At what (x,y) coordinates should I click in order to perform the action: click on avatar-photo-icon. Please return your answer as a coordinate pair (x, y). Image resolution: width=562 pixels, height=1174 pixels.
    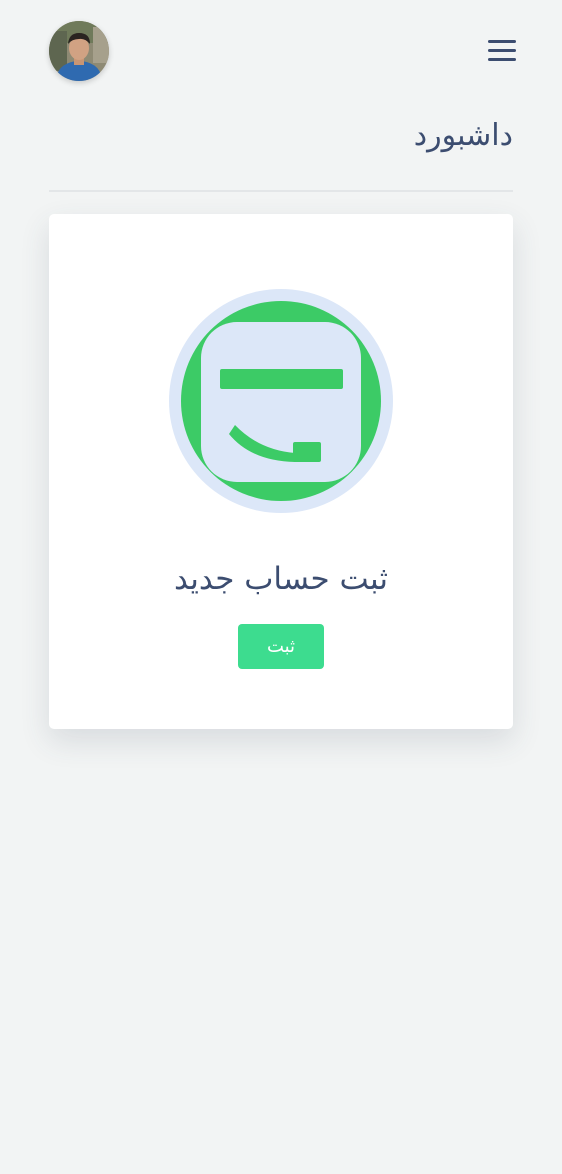
    Looking at the image, I should click on (79, 51).